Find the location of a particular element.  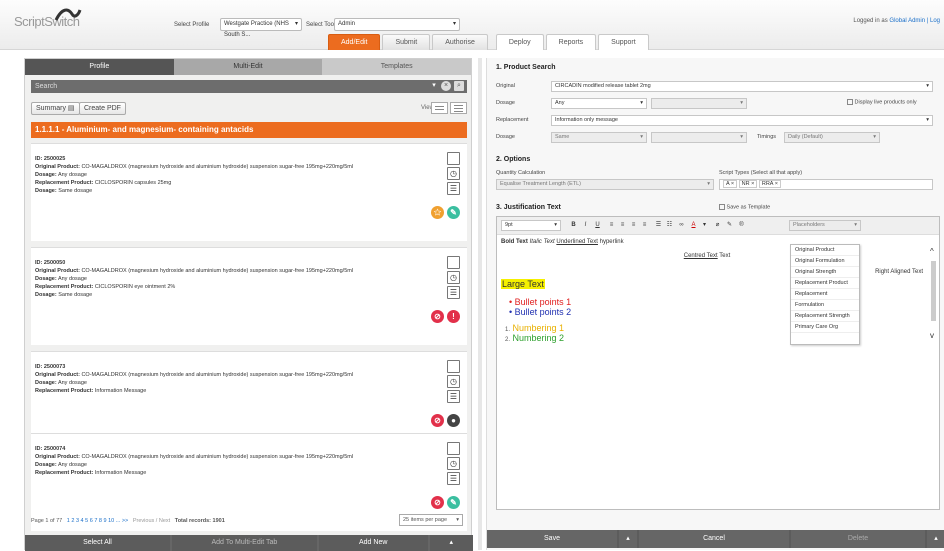

per-page-select: 25 items per page ▾ is located at coordinates (431, 520).